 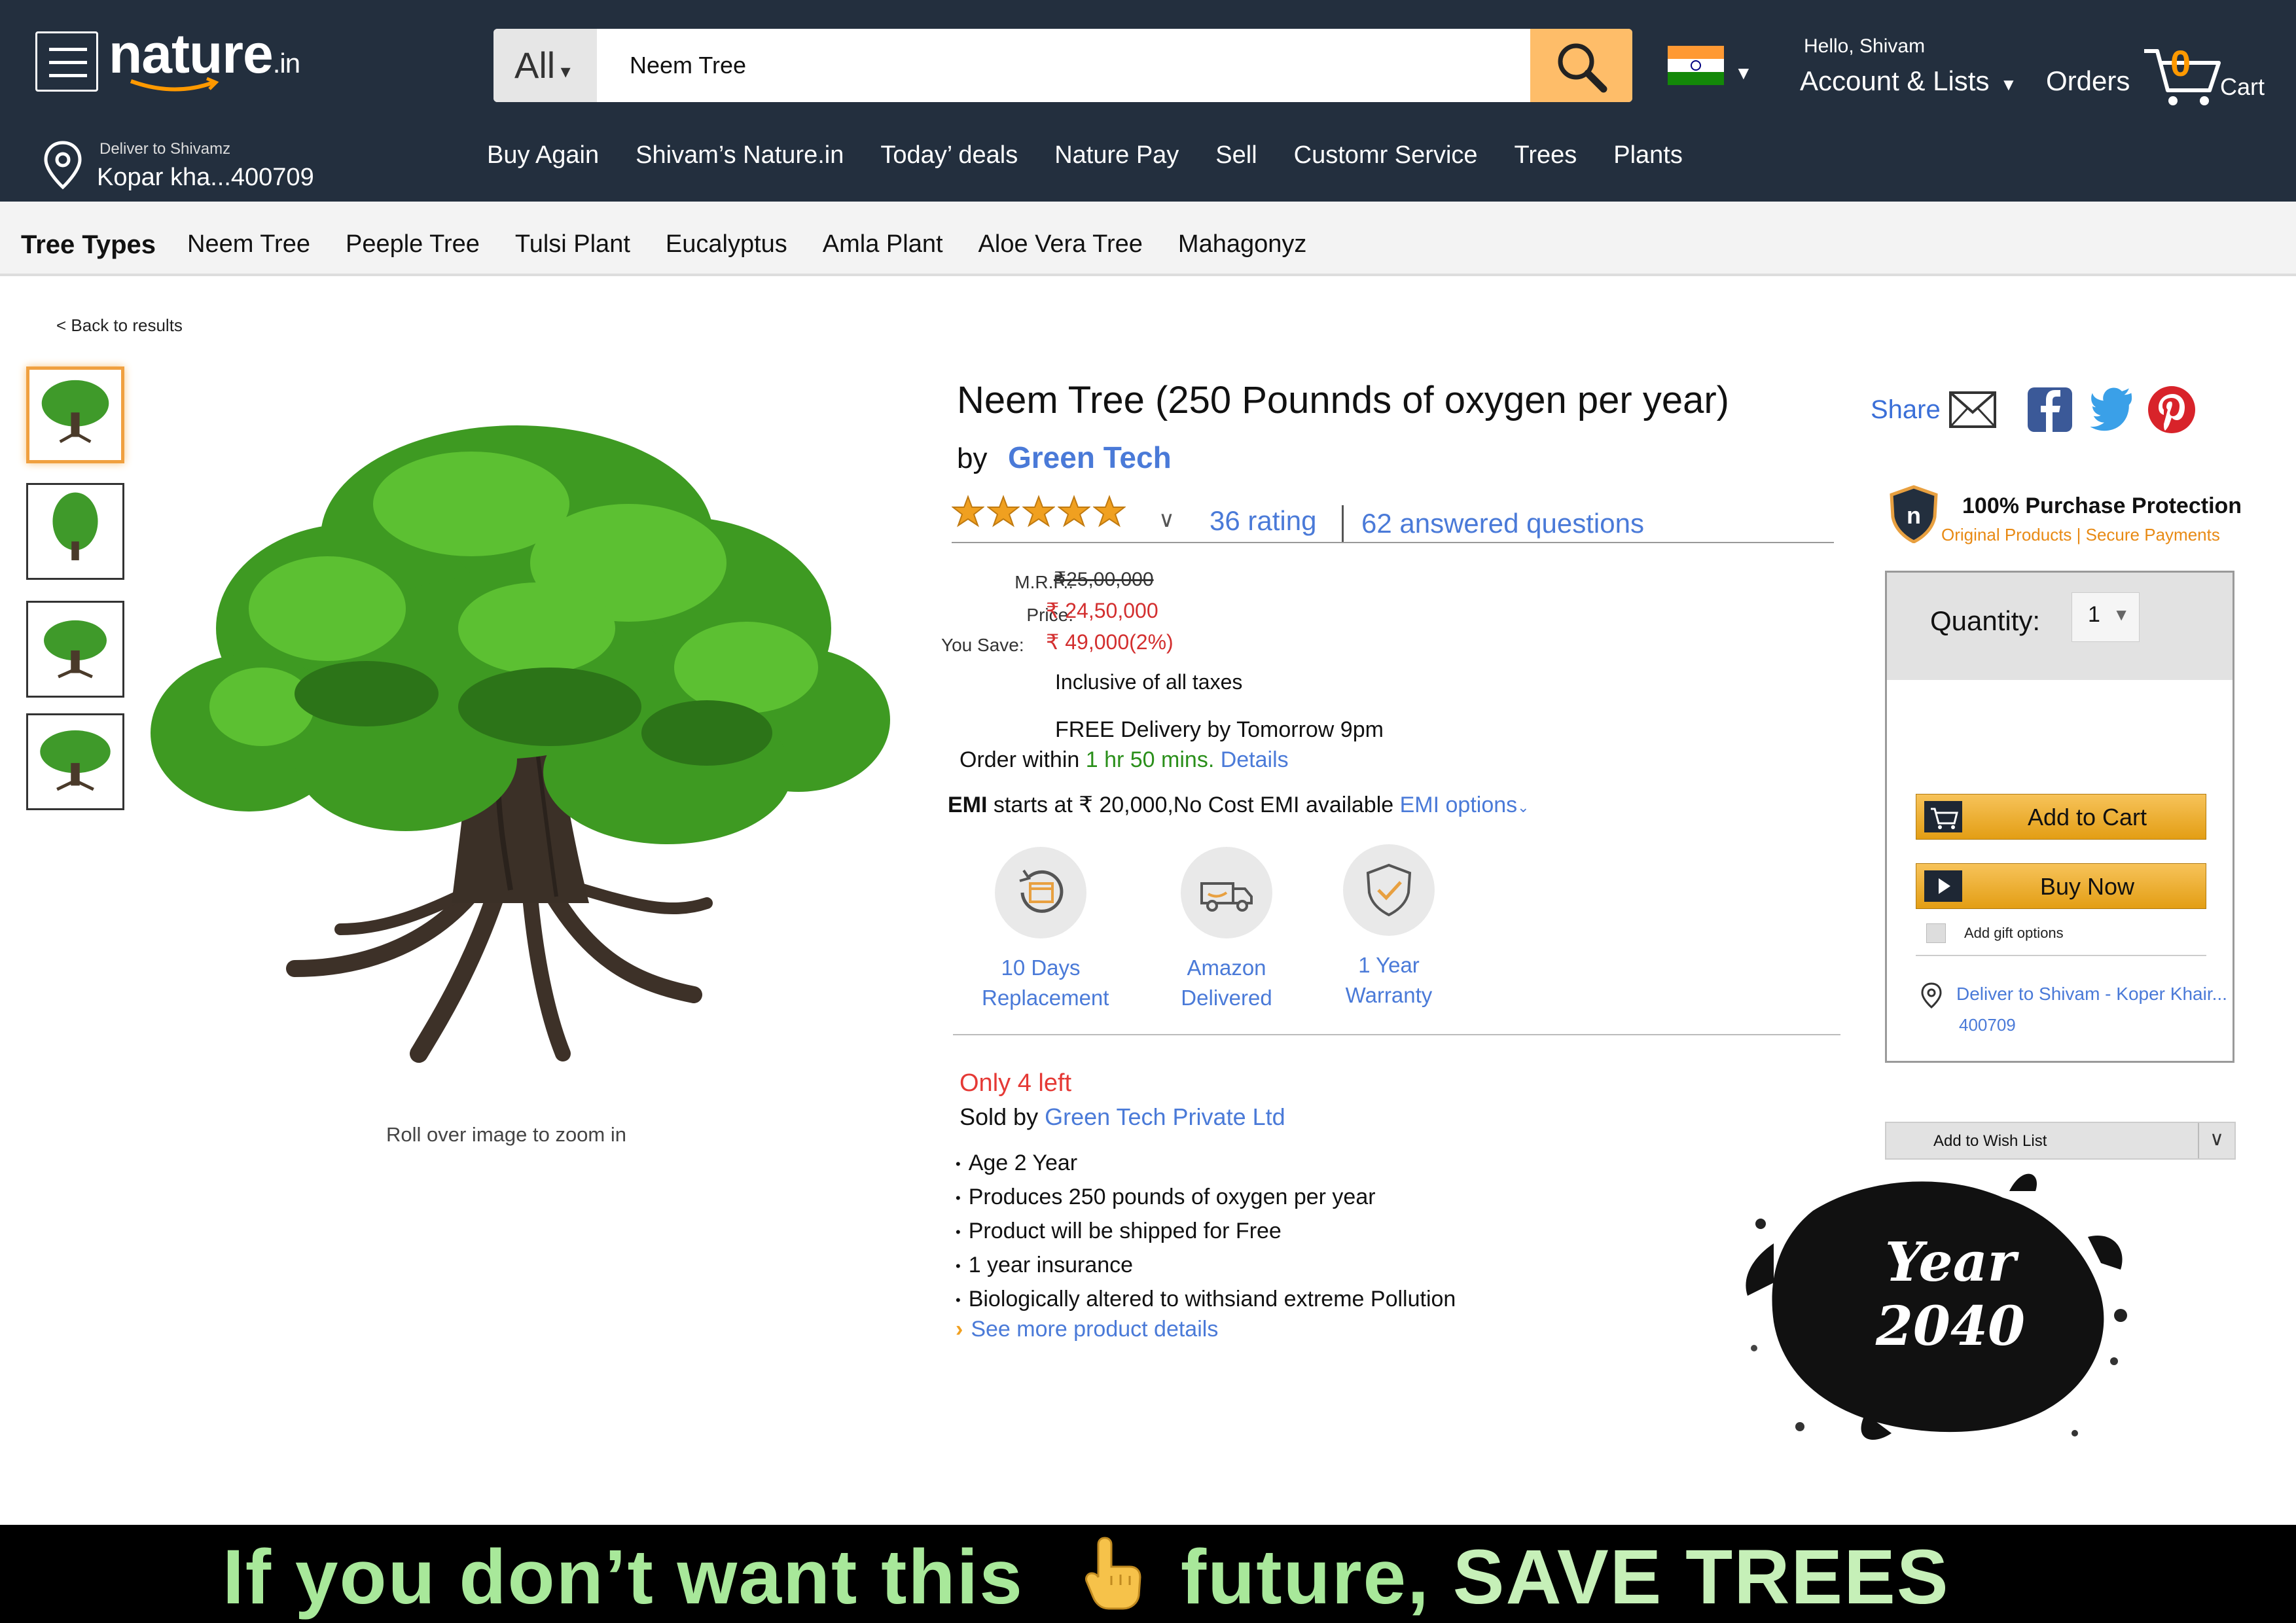 I want to click on add-to-cart-button: Add to Cart, so click(x=2061, y=817).